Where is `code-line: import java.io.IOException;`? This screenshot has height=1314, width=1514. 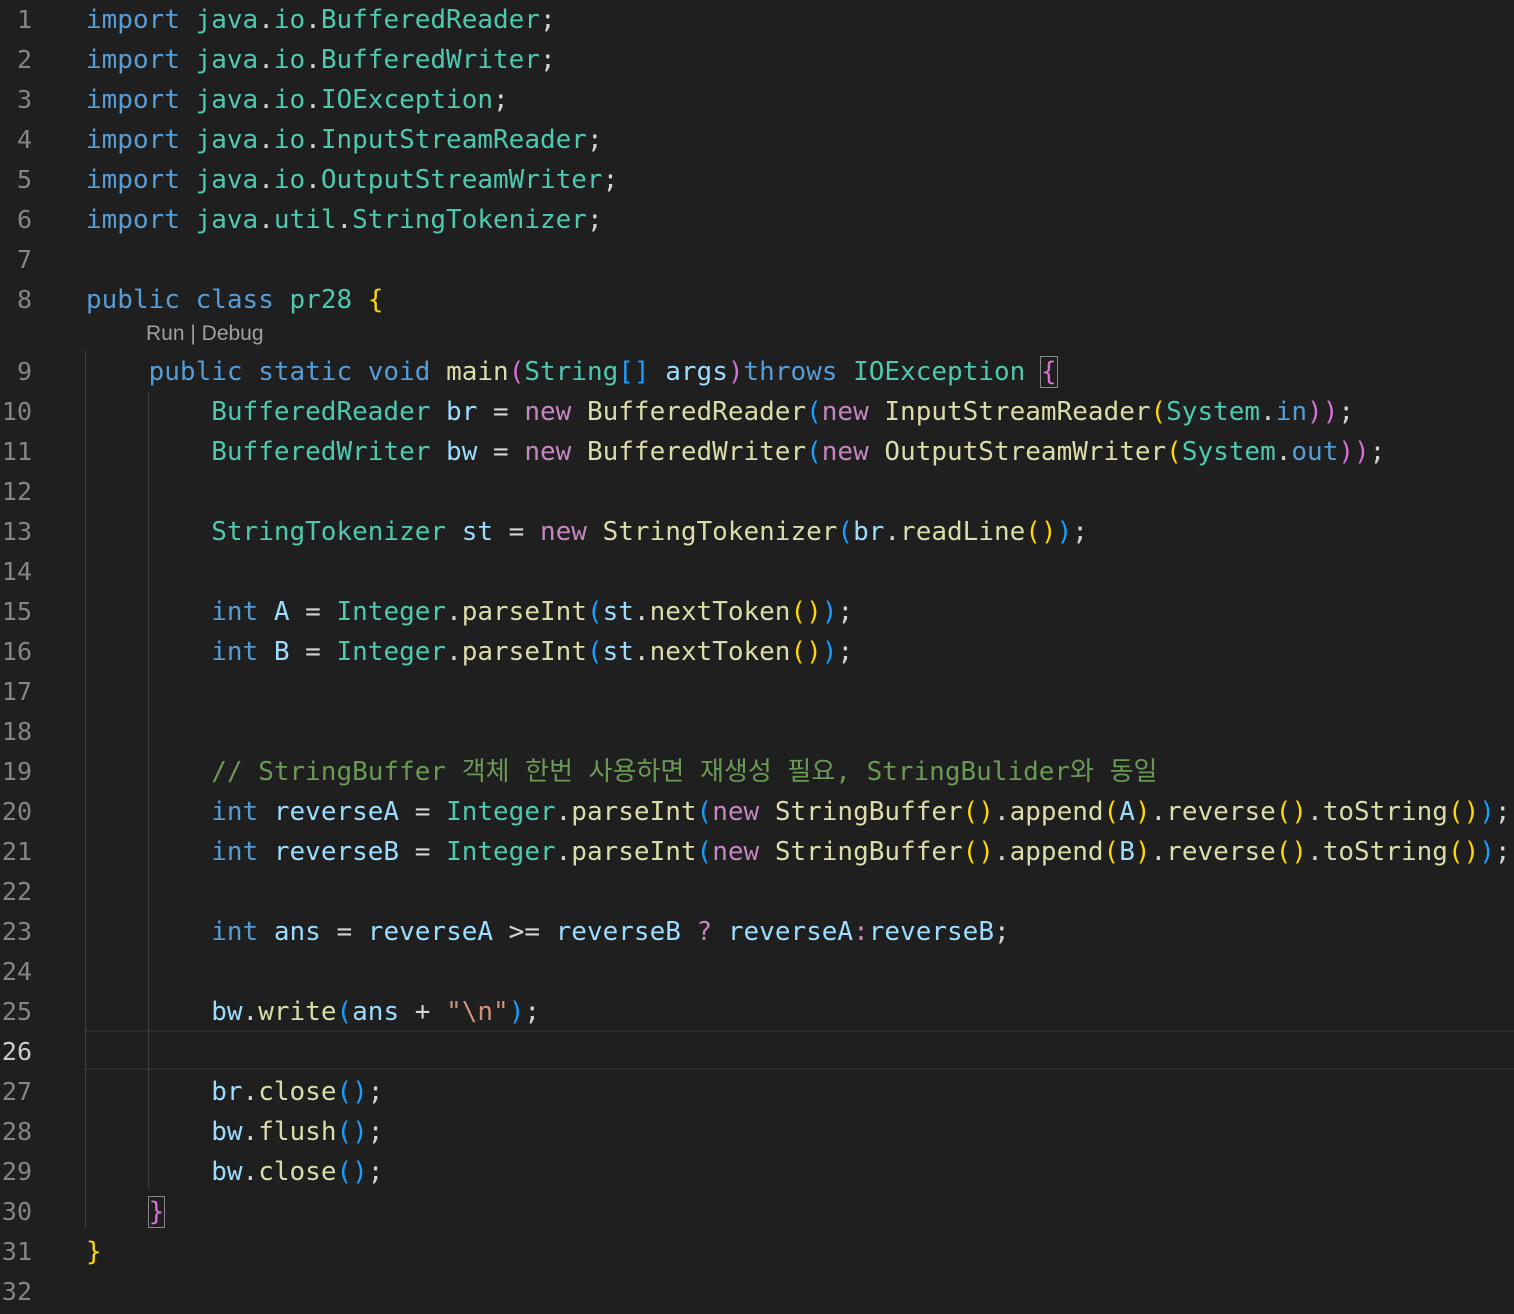
code-line: import java.io.IOException; is located at coordinates (297, 100).